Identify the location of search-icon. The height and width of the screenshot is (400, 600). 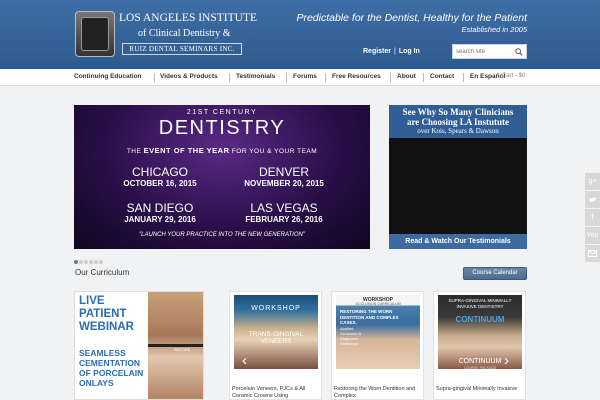
(519, 52).